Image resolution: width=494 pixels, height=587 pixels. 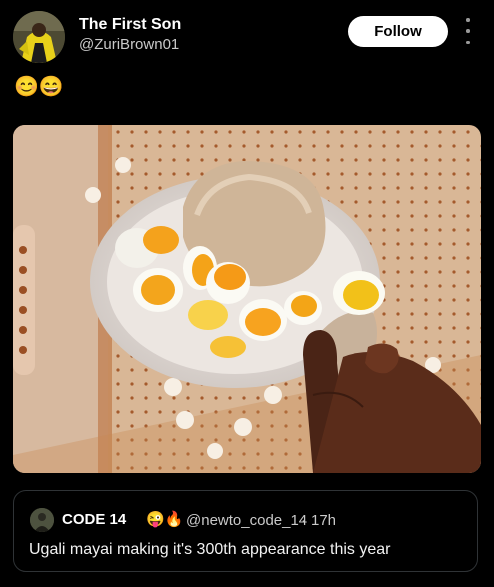 I want to click on quoted-author-emojis: 😜🔥, so click(x=165, y=519).